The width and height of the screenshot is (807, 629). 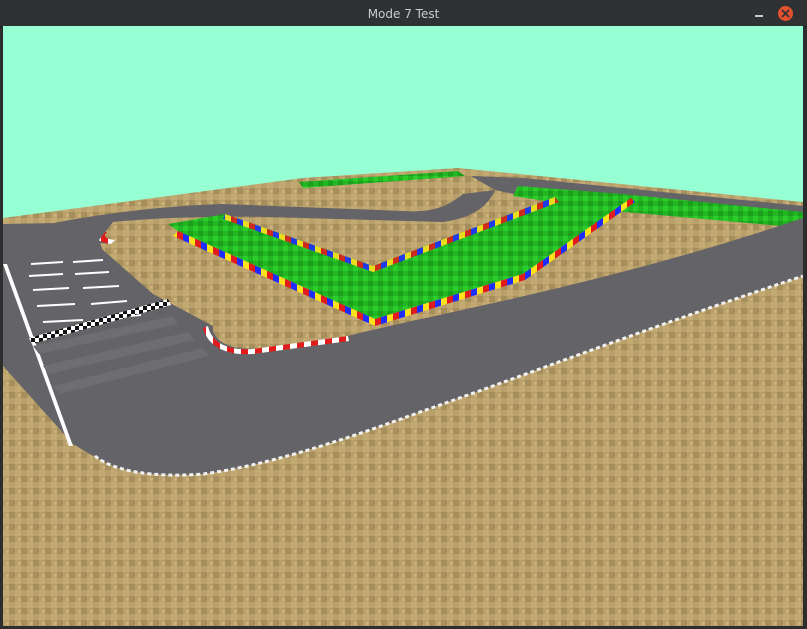 I want to click on title-bar: Mode 7 Test, so click(x=403, y=13).